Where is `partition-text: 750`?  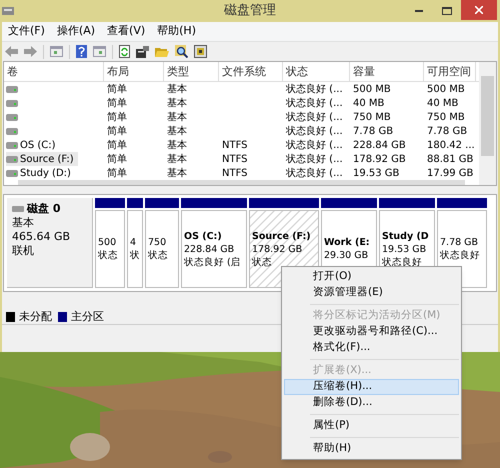 partition-text: 750 is located at coordinates (158, 242).